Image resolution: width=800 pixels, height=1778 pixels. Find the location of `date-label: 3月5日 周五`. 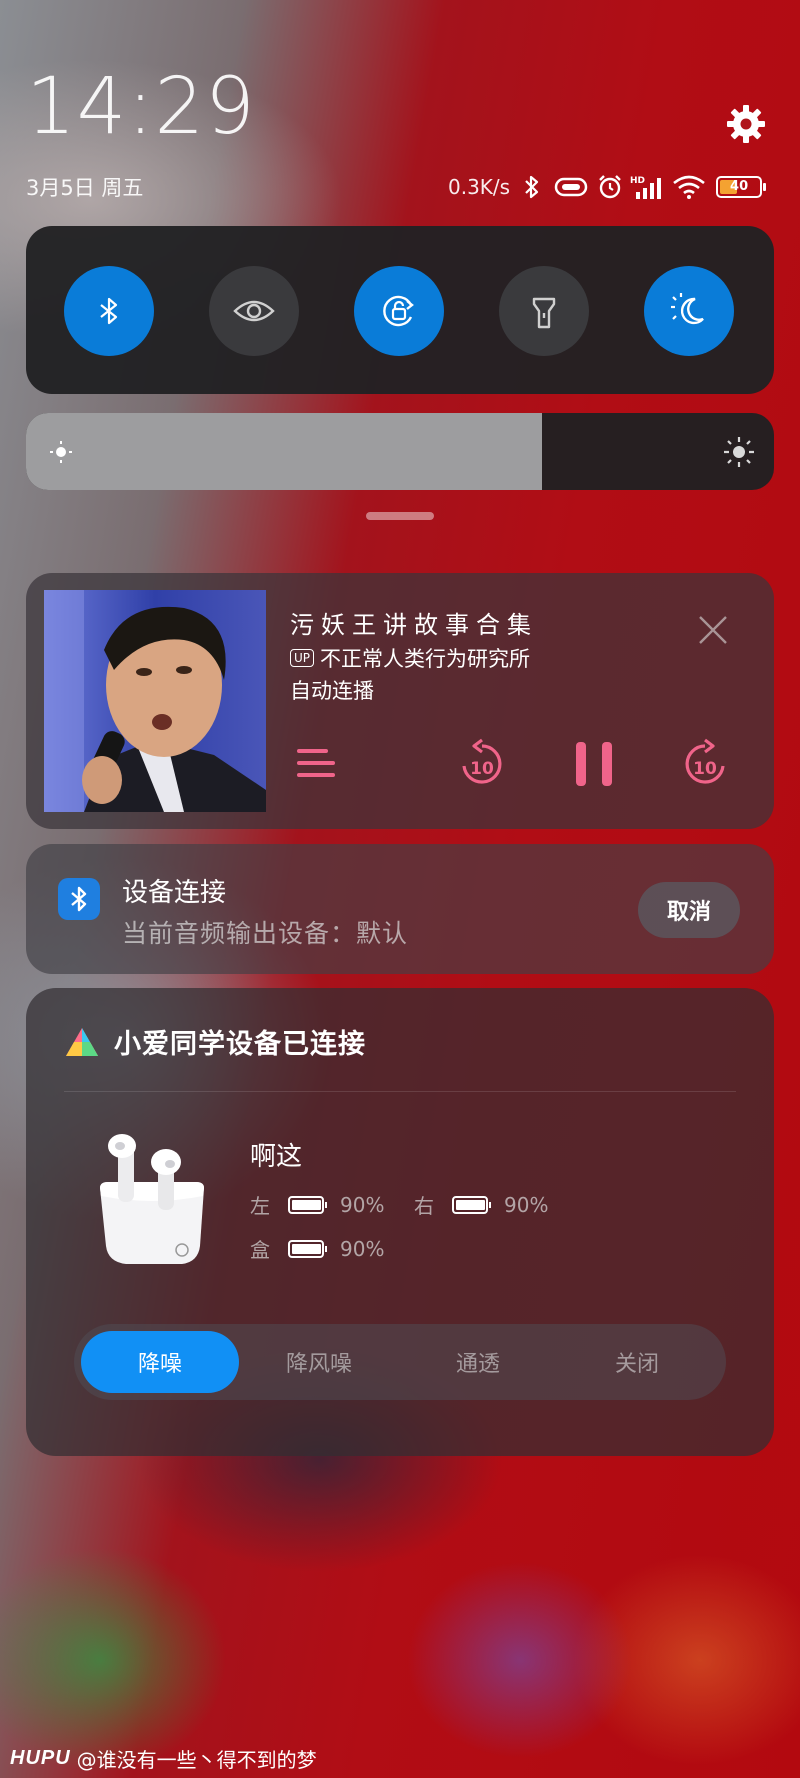

date-label: 3月5日 周五 is located at coordinates (85, 188).